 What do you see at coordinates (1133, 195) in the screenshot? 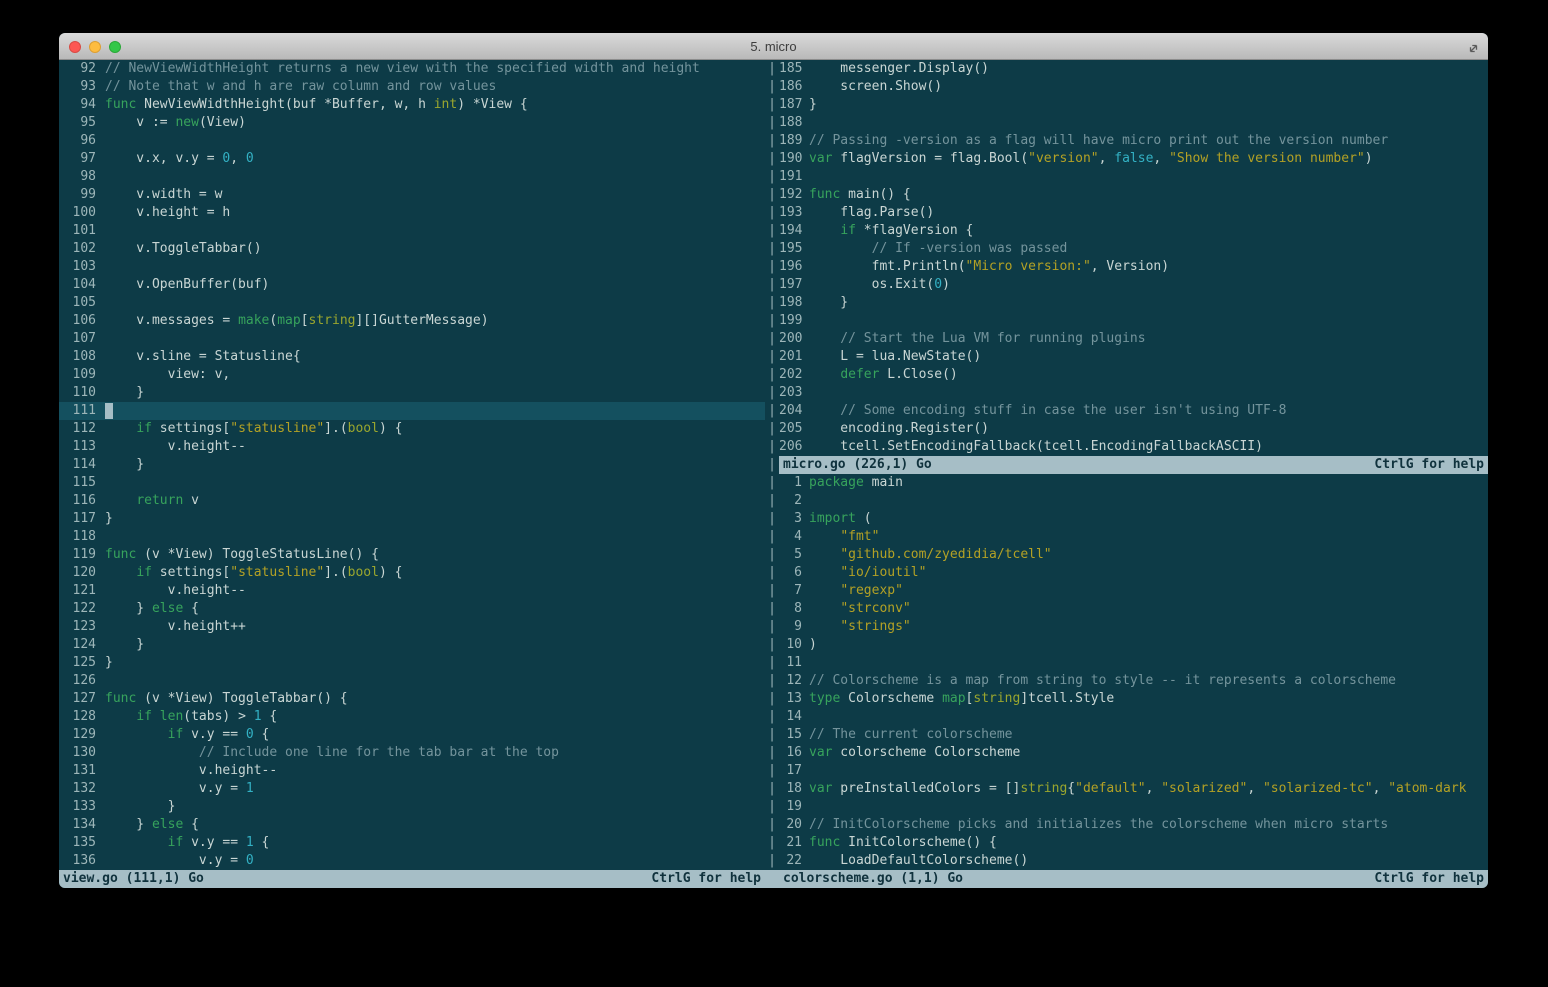
I see `code-line: 192 func main() {` at bounding box center [1133, 195].